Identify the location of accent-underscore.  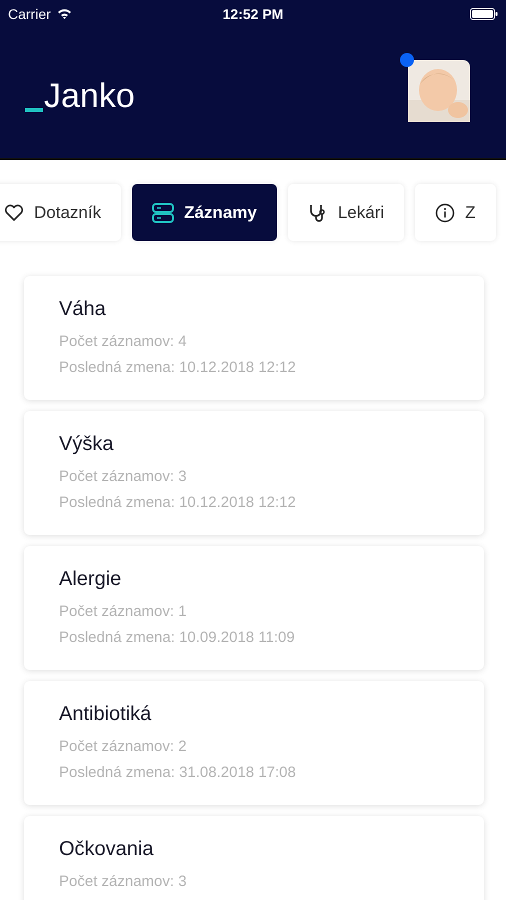
(34, 110).